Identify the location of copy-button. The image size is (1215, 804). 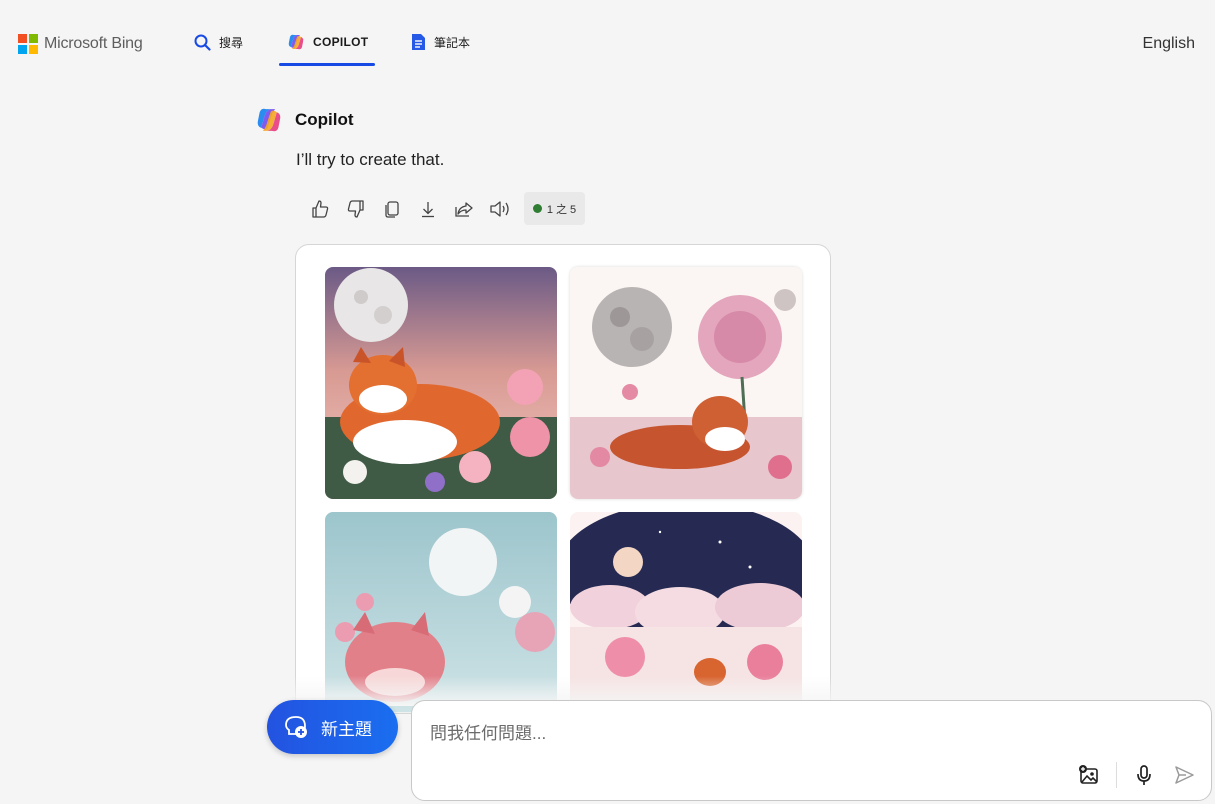
(392, 209).